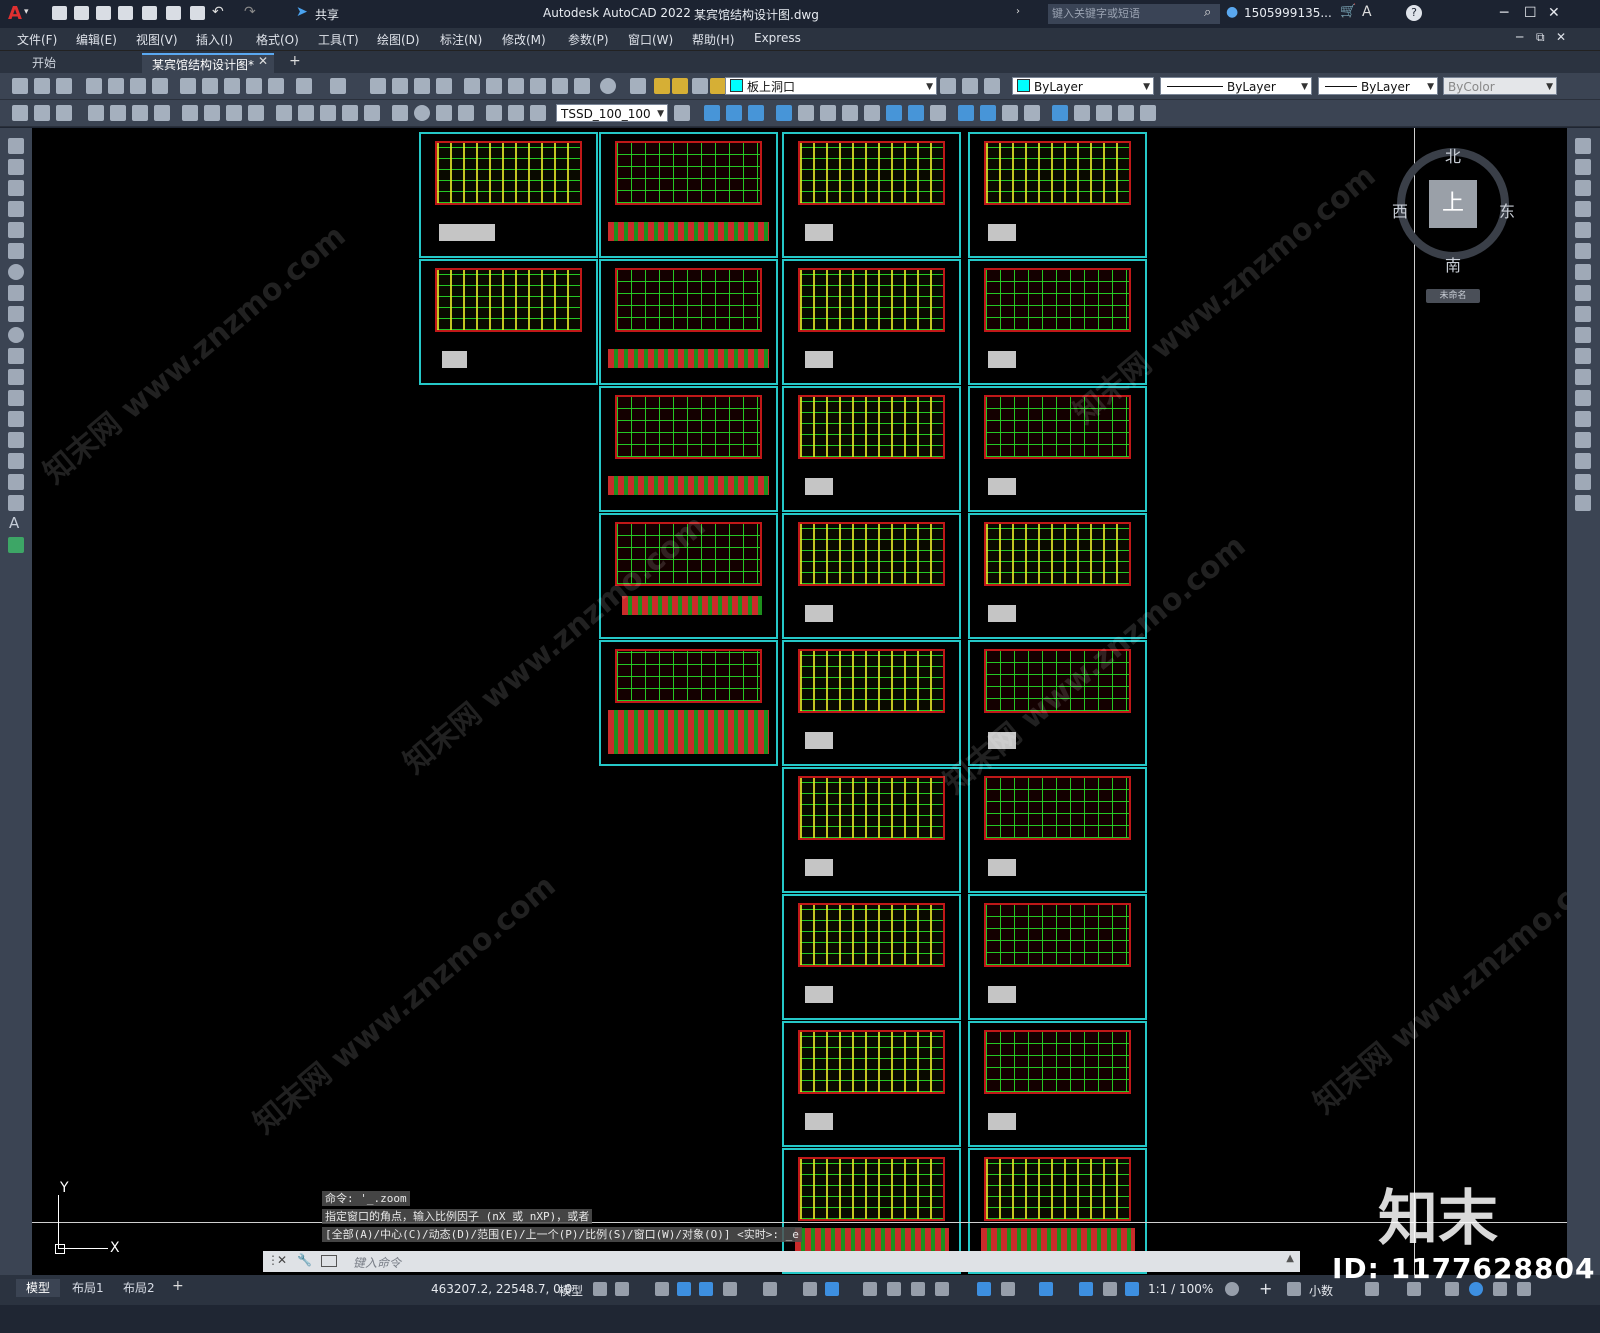 Image resolution: width=1600 pixels, height=1333 pixels. I want to click on dim-ordinate-icon, so click(162, 113).